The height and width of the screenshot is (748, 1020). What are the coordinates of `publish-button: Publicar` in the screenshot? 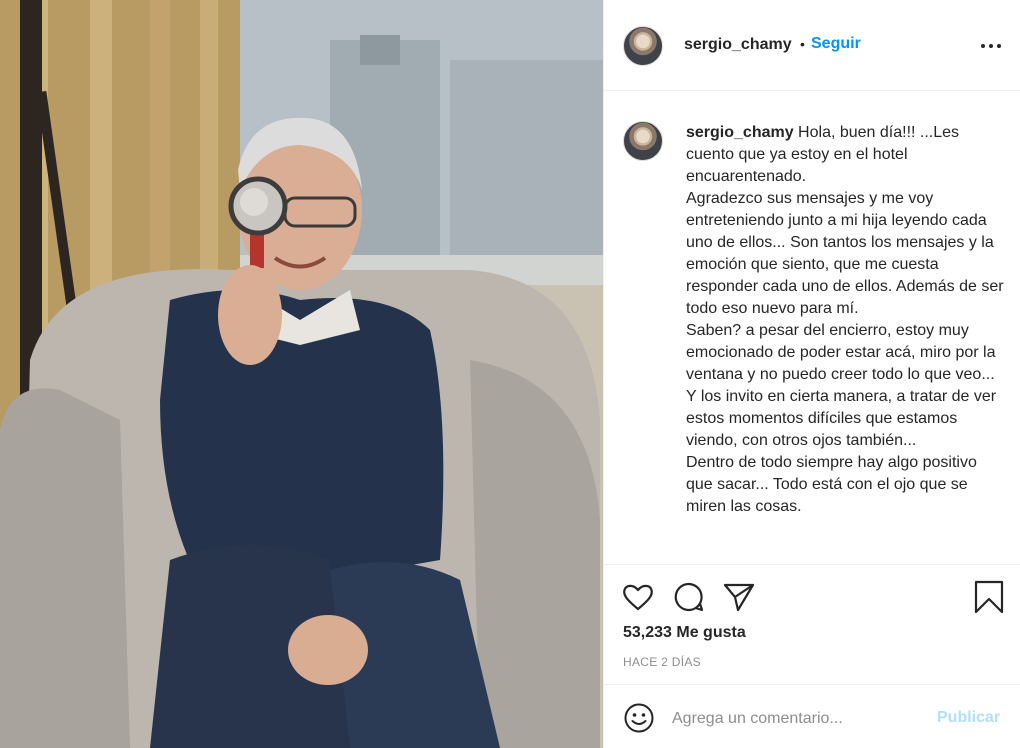 It's located at (968, 718).